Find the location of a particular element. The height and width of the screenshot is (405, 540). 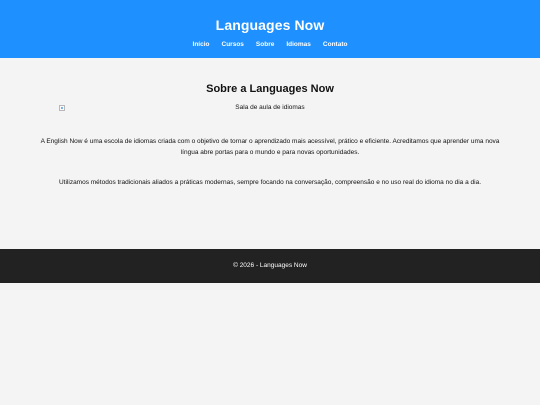

image-alt-text: Sala de aula de idiomas is located at coordinates (270, 107).